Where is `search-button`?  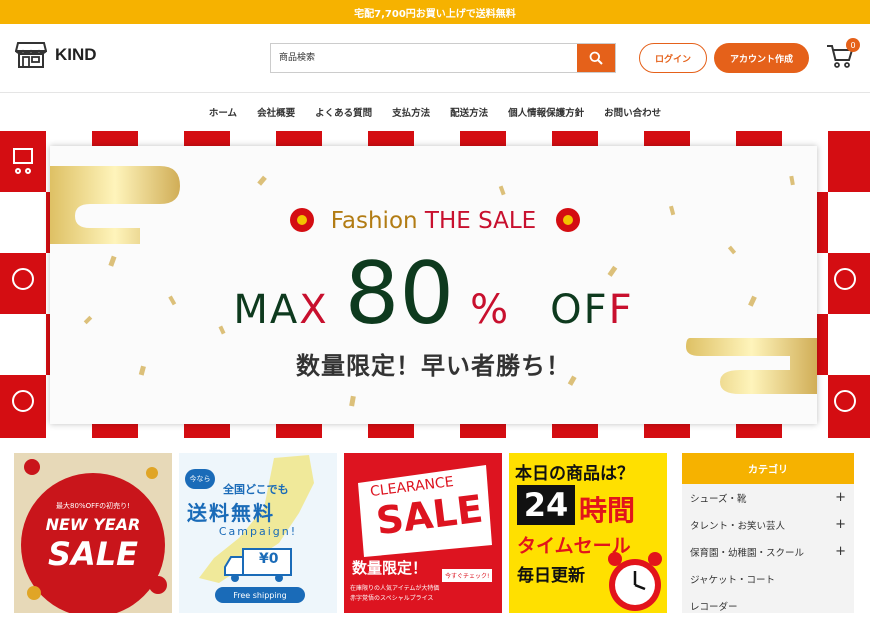
search-button is located at coordinates (596, 58).